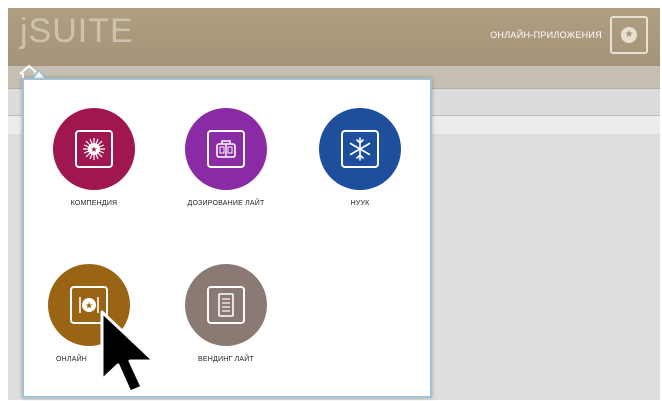 Image resolution: width=662 pixels, height=401 pixels. What do you see at coordinates (77, 31) in the screenshot?
I see `brand-logo: jSUITE` at bounding box center [77, 31].